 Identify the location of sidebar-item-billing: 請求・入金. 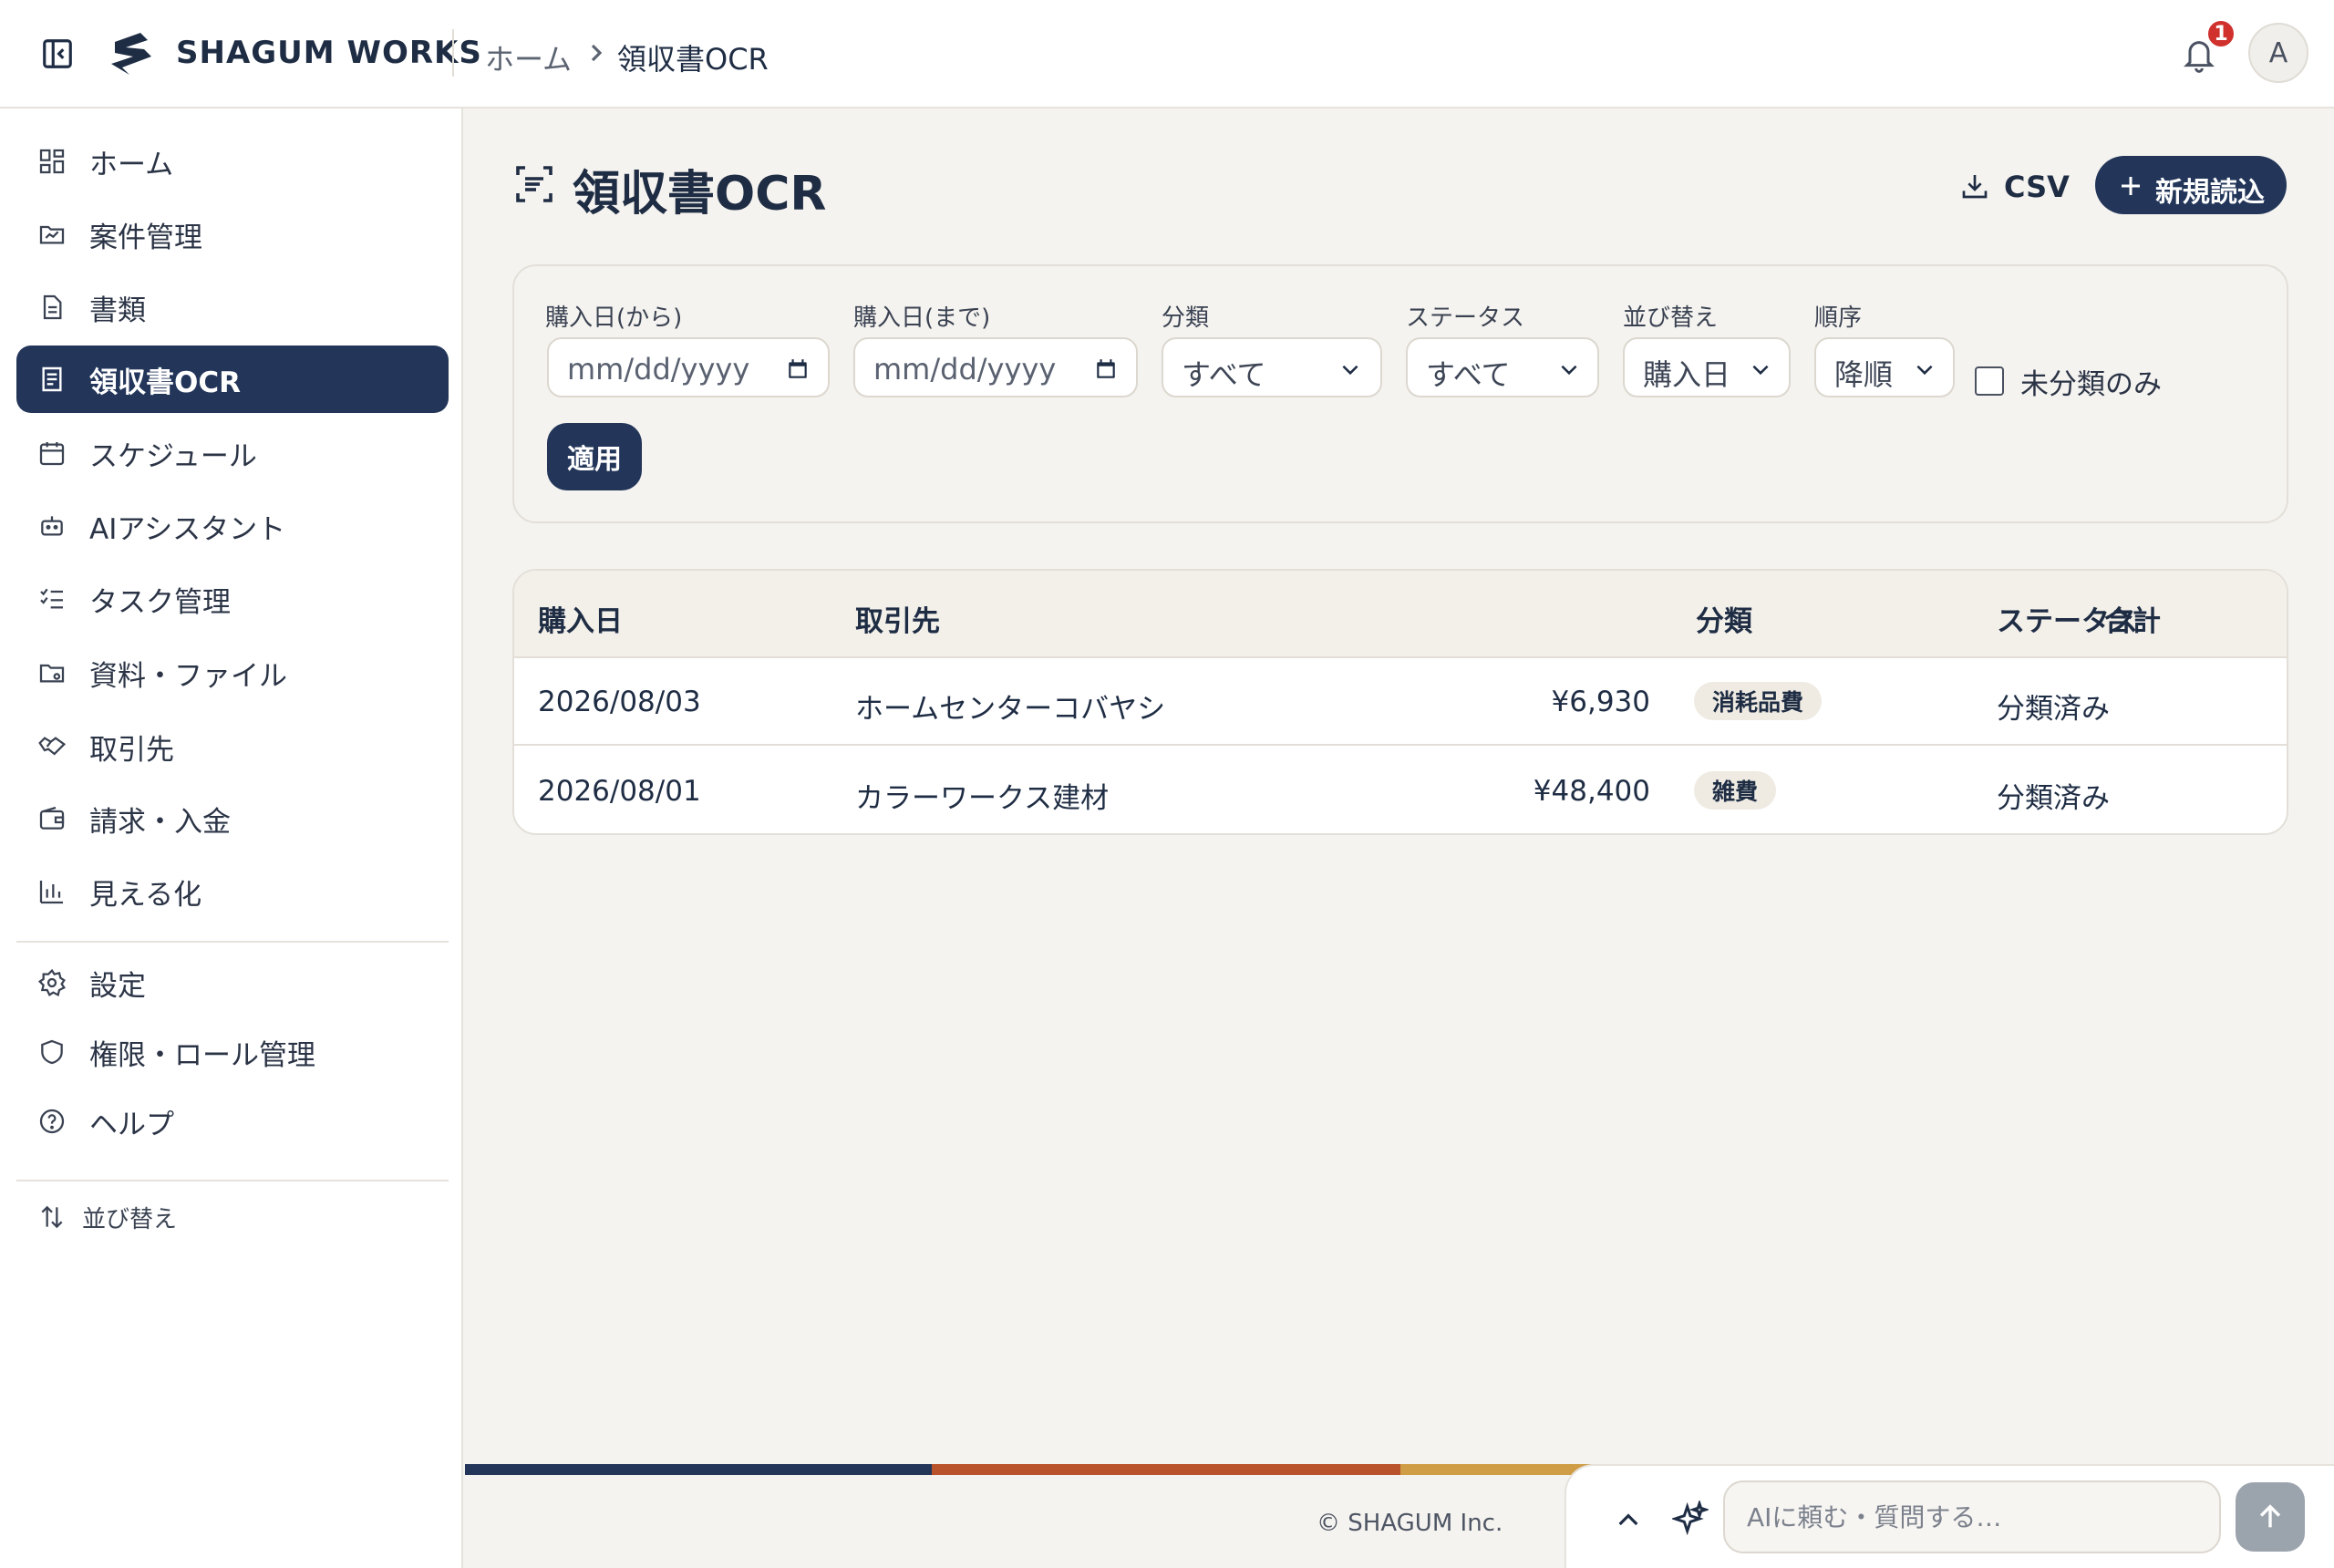
(232, 818).